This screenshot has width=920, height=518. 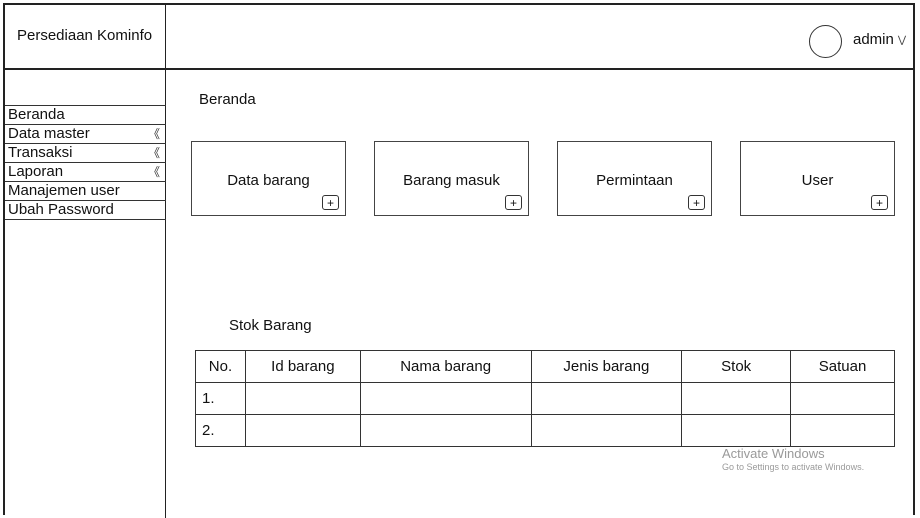 What do you see at coordinates (40, 152) in the screenshot?
I see `sidebar-item-label: Transaksi` at bounding box center [40, 152].